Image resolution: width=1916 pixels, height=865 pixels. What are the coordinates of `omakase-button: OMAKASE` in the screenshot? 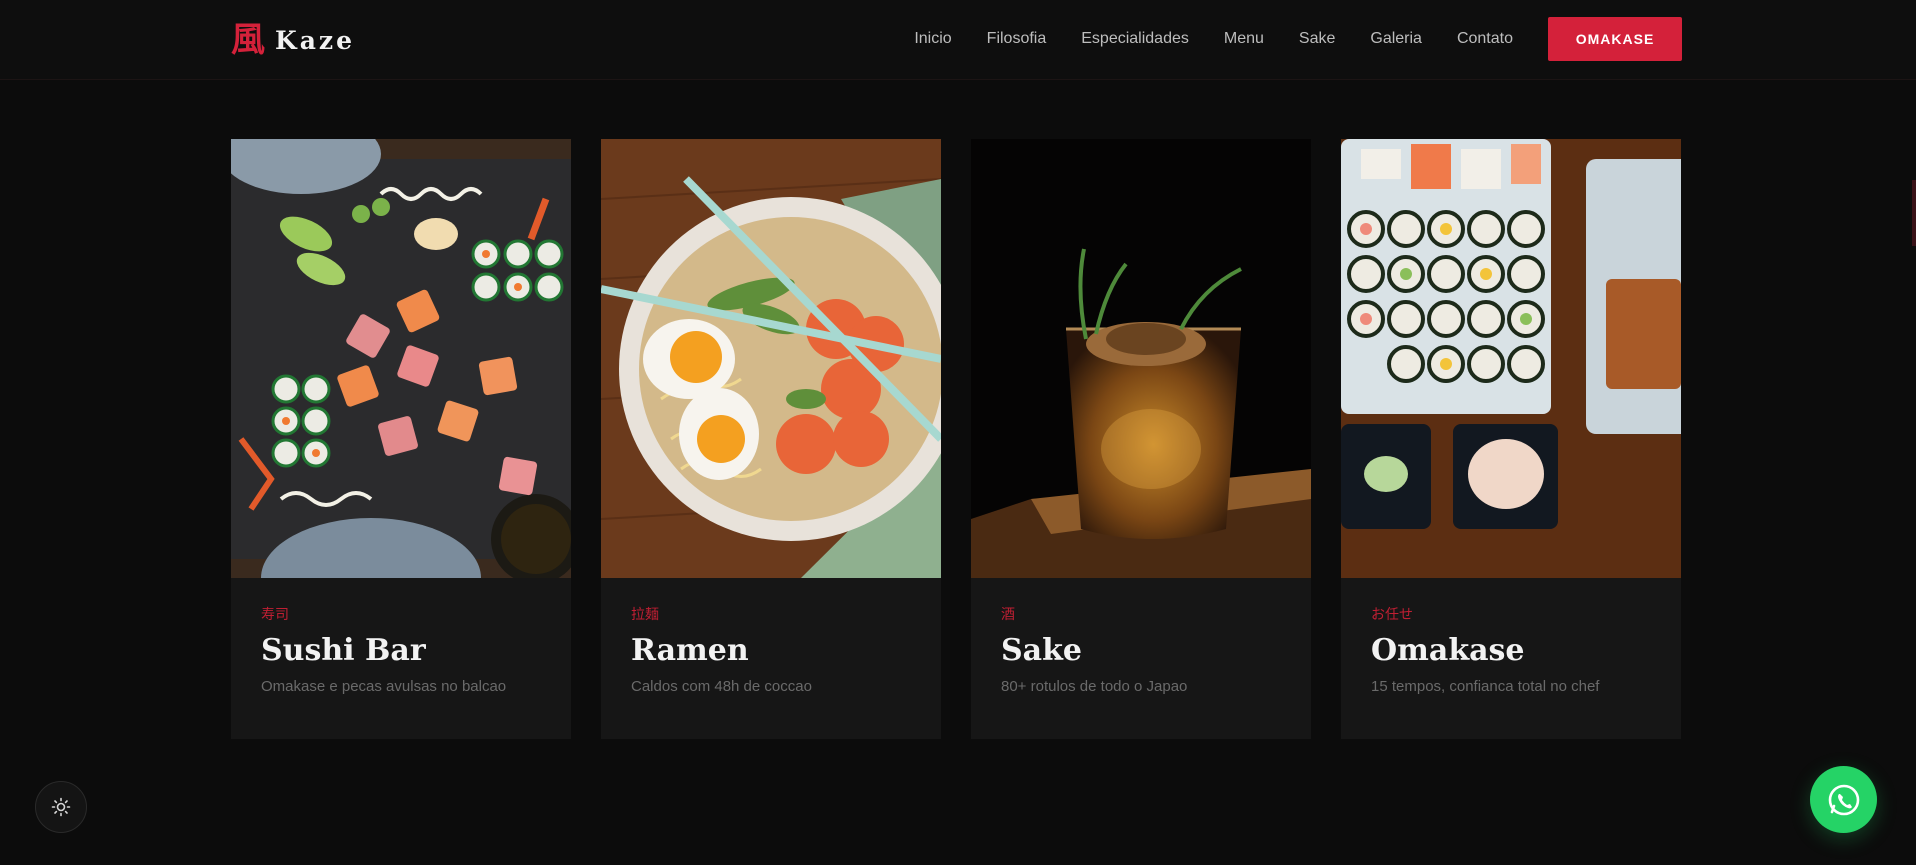 It's located at (1615, 39).